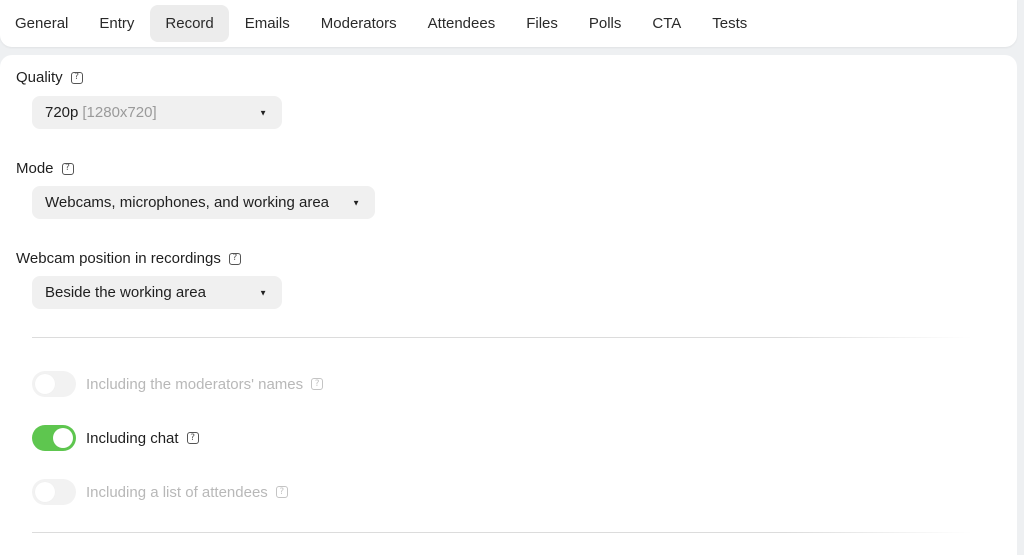  What do you see at coordinates (187, 202) in the screenshot?
I see `mode-select-value: Webcams, microphones, and working area` at bounding box center [187, 202].